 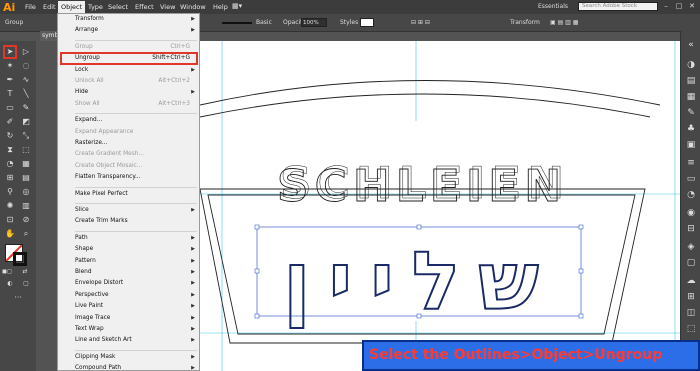 I want to click on minimize-icon: –, so click(x=666, y=6).